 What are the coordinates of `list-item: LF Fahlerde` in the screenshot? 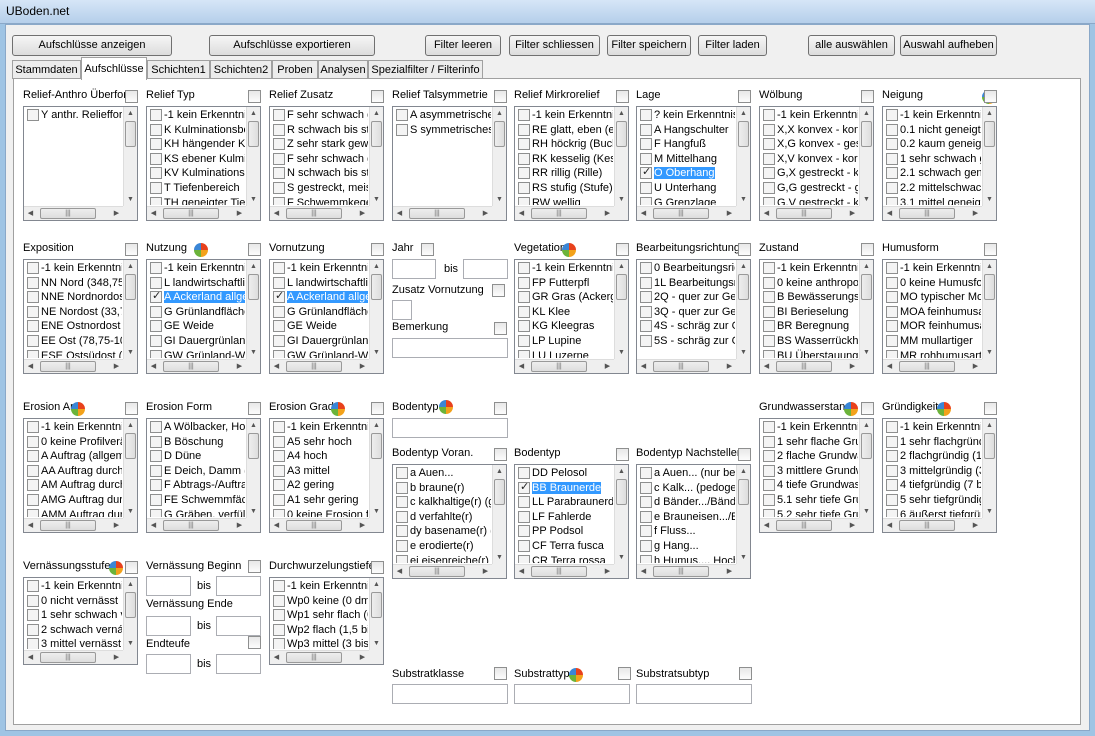 It's located at (564, 517).